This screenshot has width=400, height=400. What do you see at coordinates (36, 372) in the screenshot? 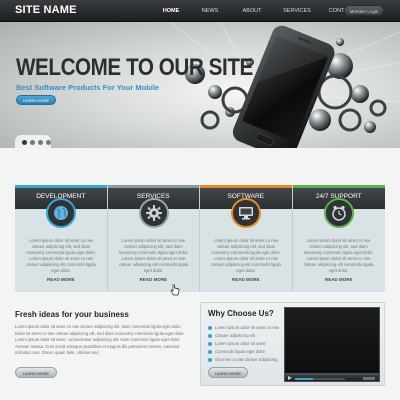
I see `fresh-learn-more-button: LEARN MORE` at bounding box center [36, 372].